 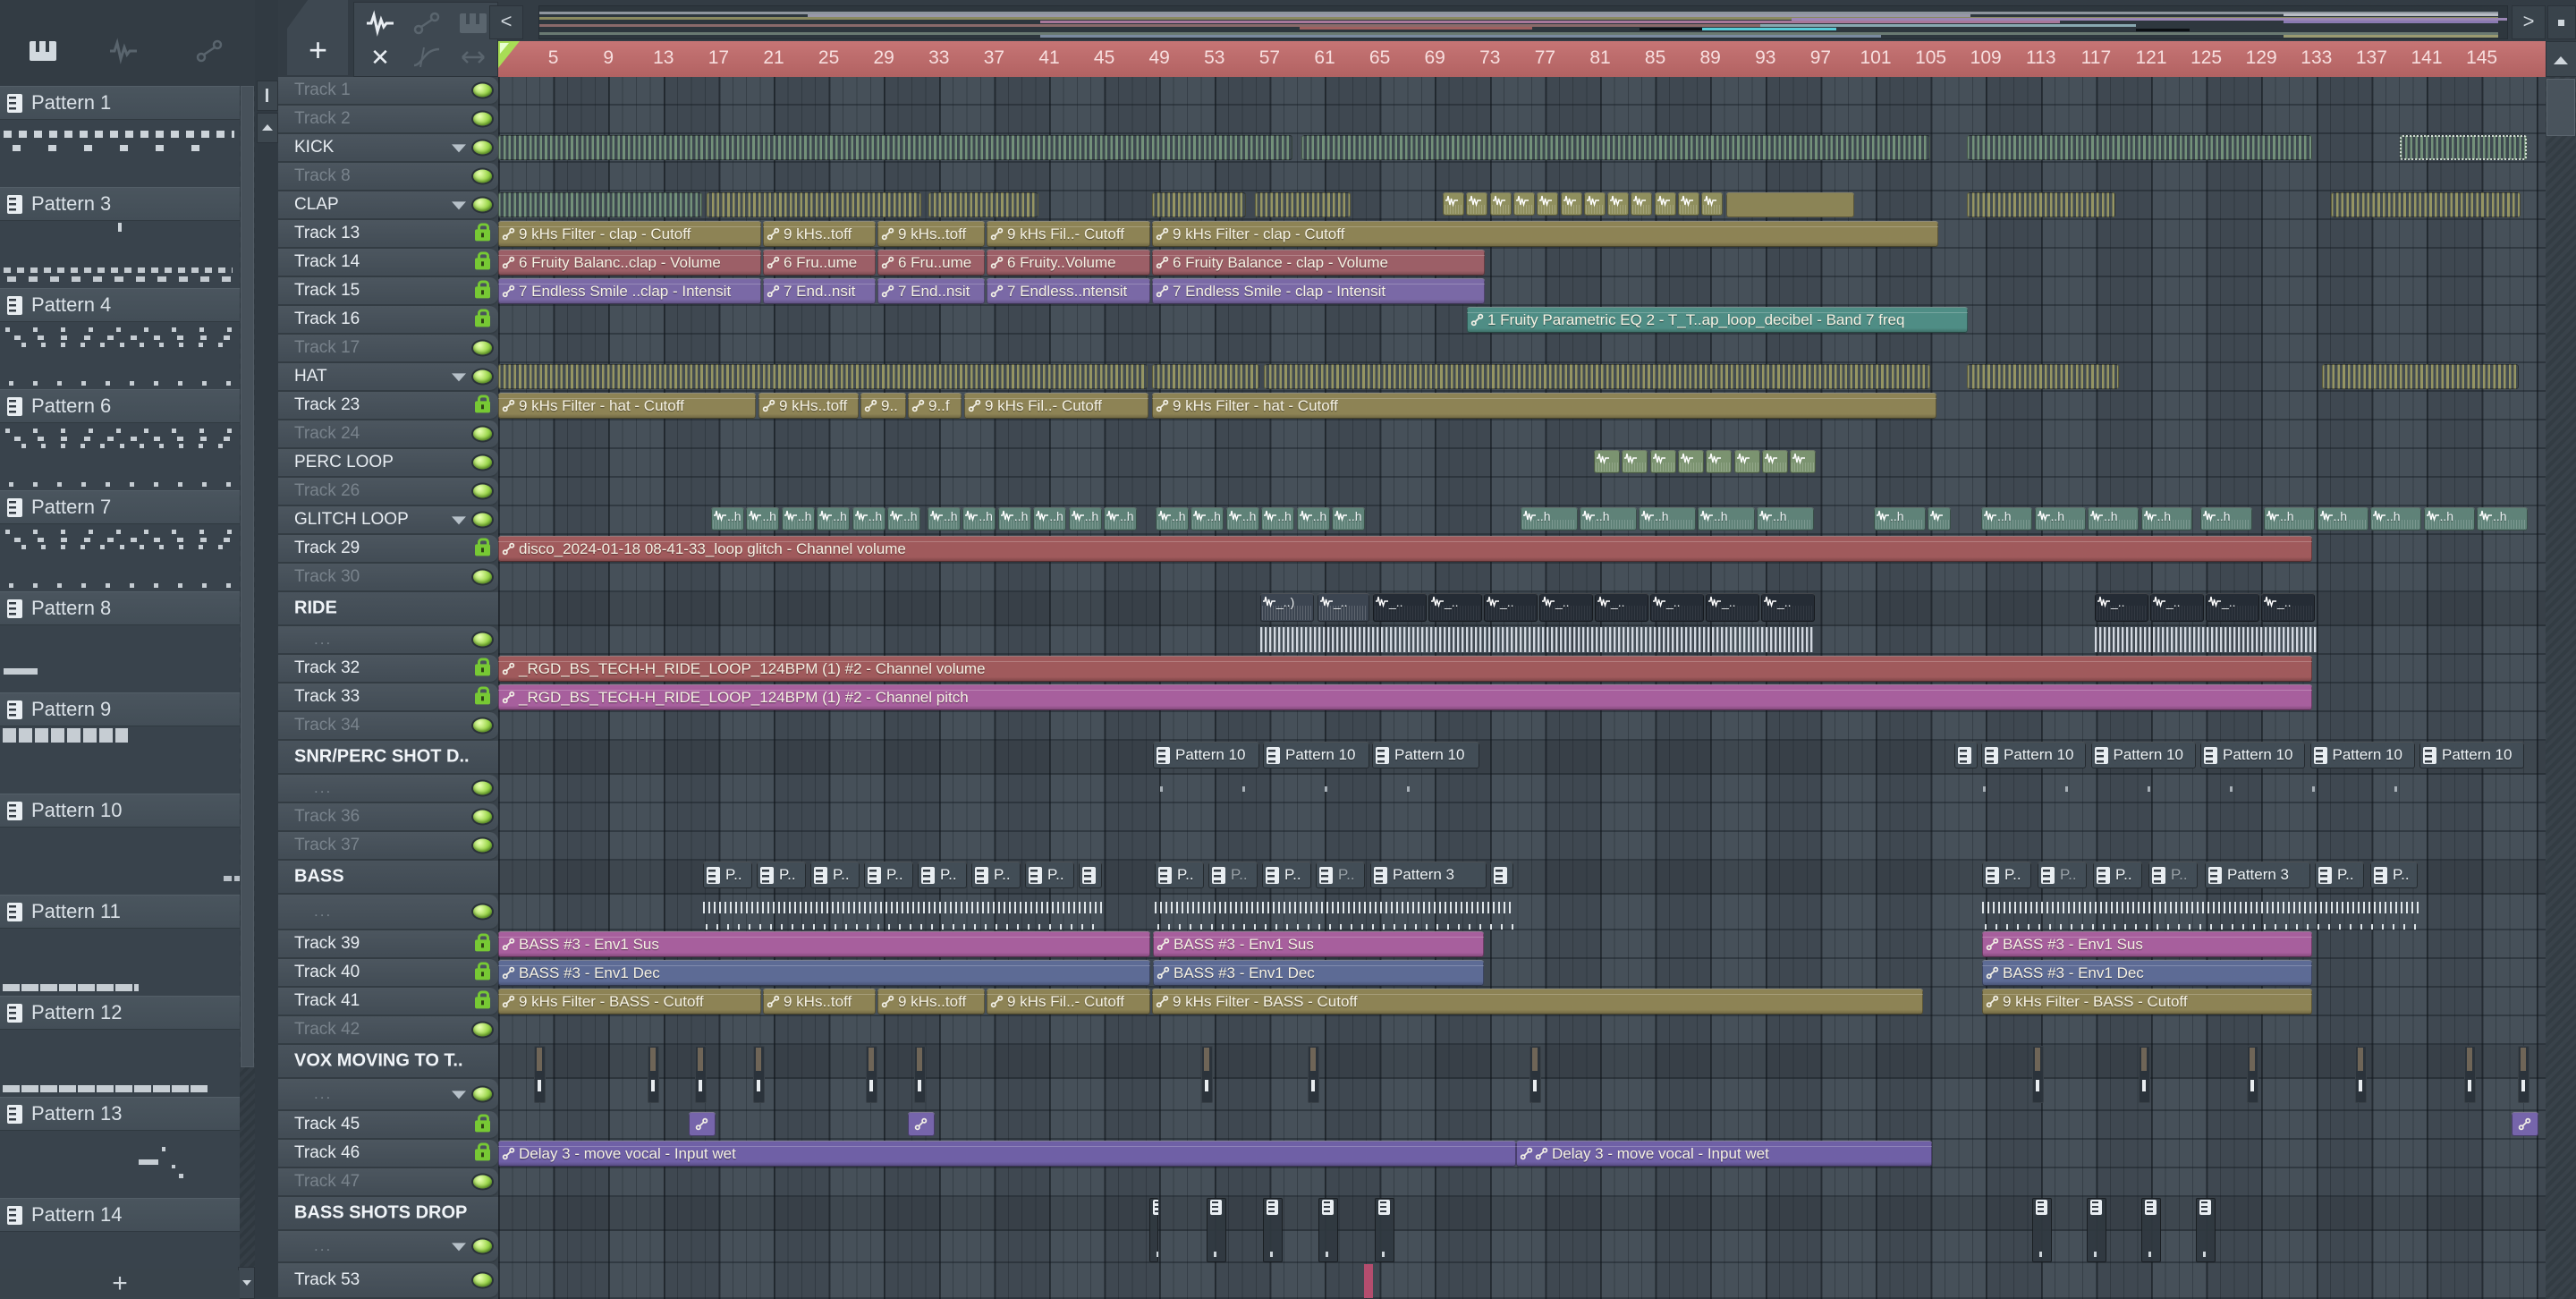 I want to click on pattern-scrollbar-thumb, so click(x=247, y=576).